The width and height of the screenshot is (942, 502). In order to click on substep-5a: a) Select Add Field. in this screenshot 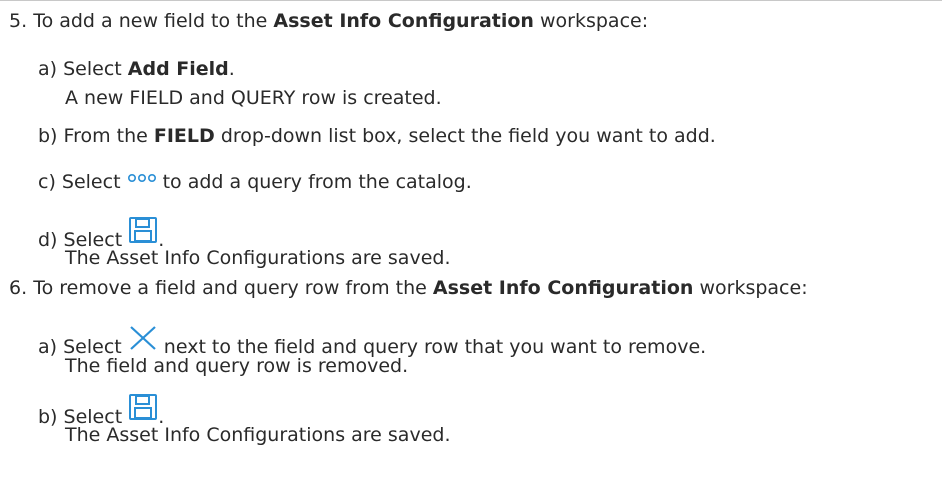, I will do `click(136, 69)`.